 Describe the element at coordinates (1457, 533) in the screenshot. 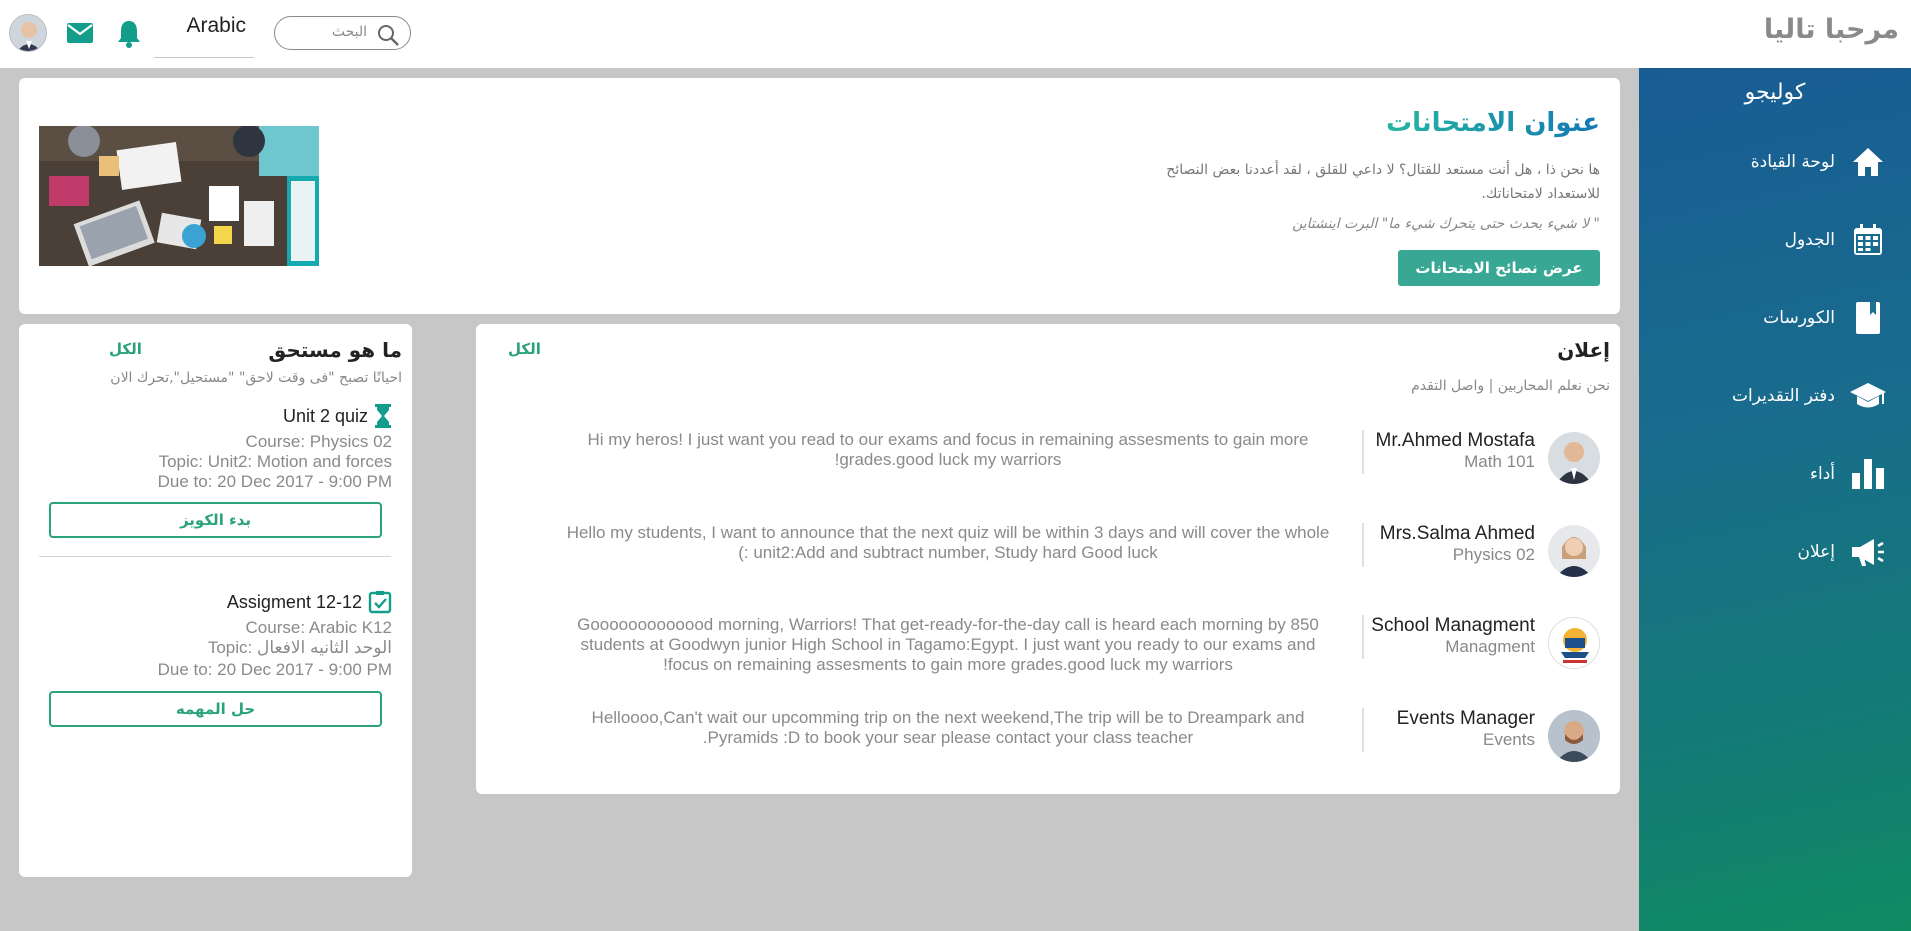

I see `announcement-author: Mrs.Salma Ahmed` at that location.